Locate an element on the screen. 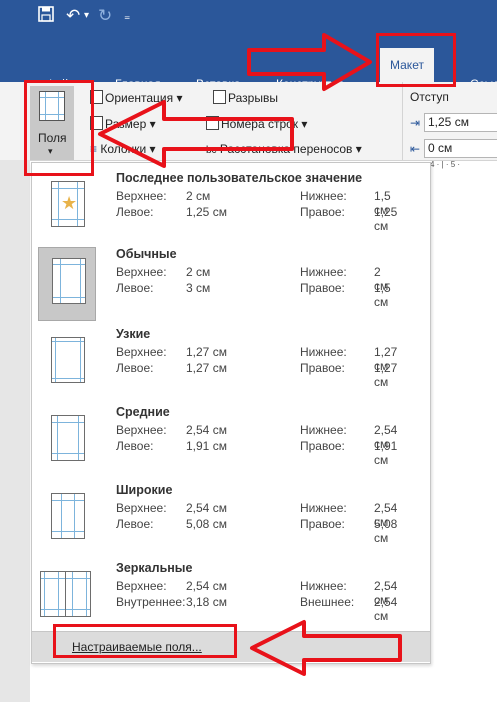 The height and width of the screenshot is (702, 497). top-value: 1,27 см is located at coordinates (206, 352).